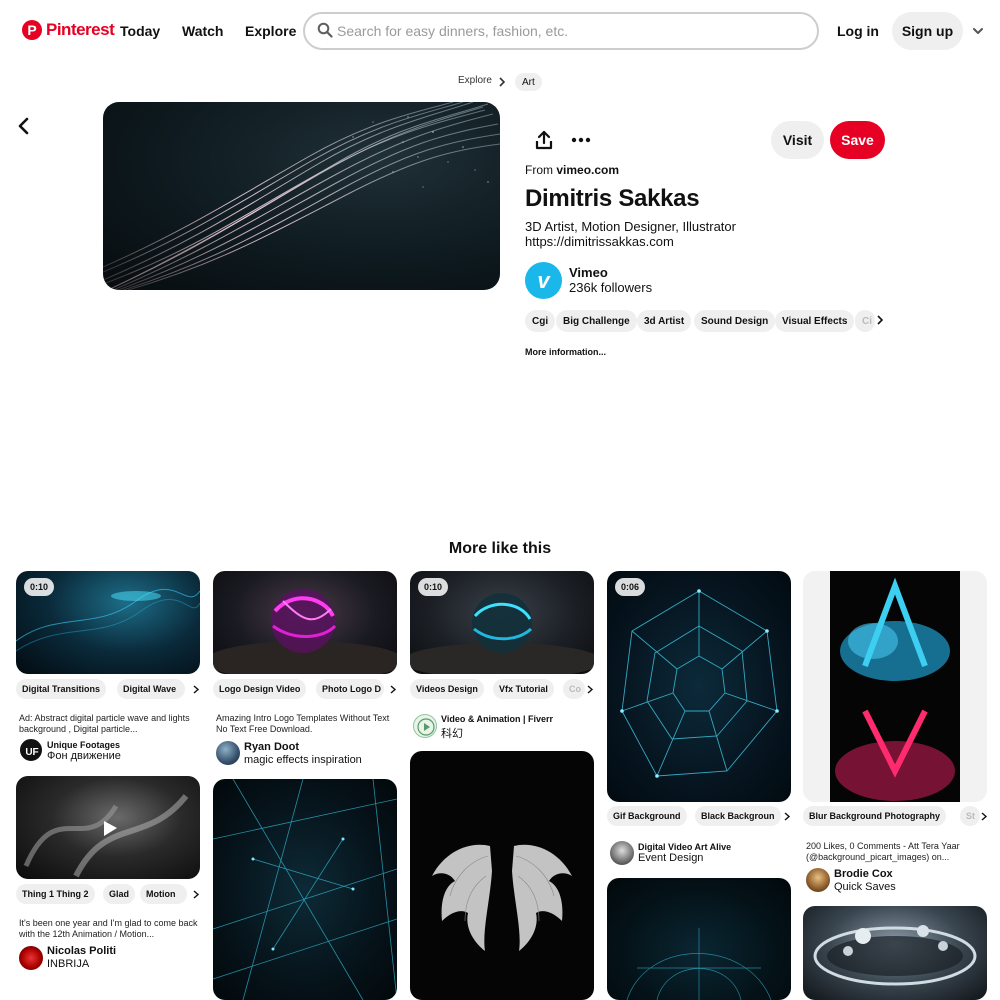  What do you see at coordinates (68, 964) in the screenshot?
I see `card-board-name: INBRIJA` at bounding box center [68, 964].